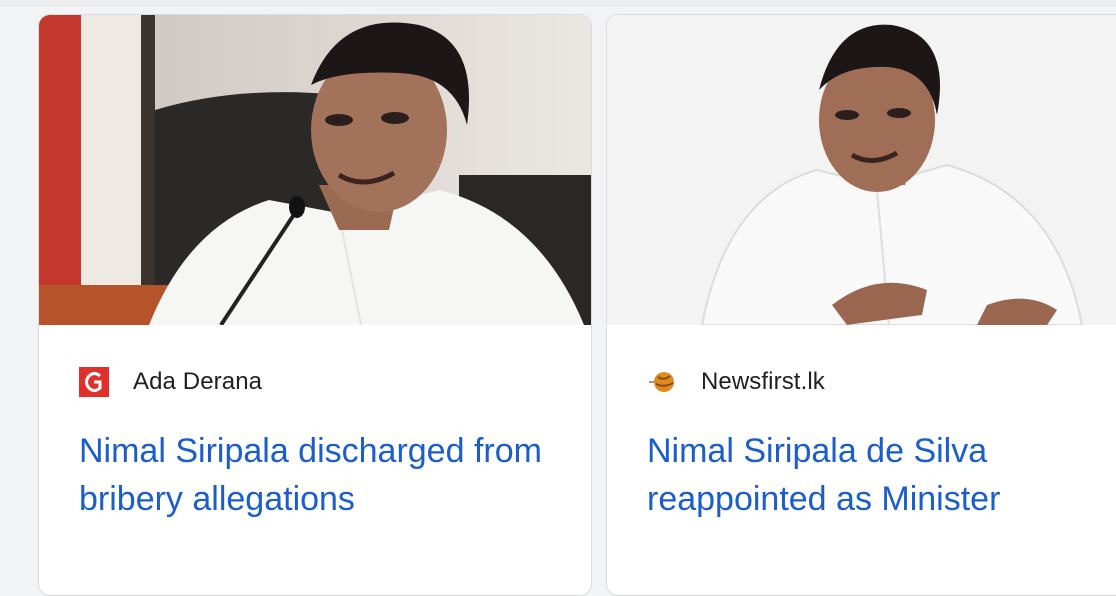  What do you see at coordinates (558, 3) in the screenshot?
I see `top-divider` at bounding box center [558, 3].